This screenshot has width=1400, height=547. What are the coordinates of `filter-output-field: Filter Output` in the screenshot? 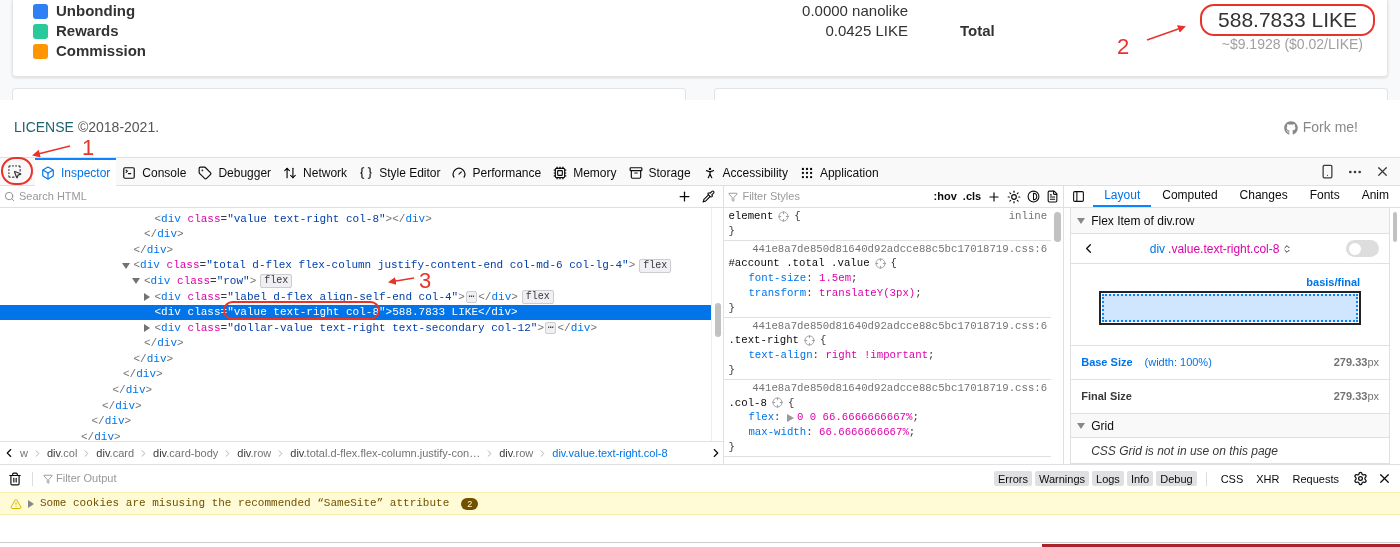 It's located at (156, 478).